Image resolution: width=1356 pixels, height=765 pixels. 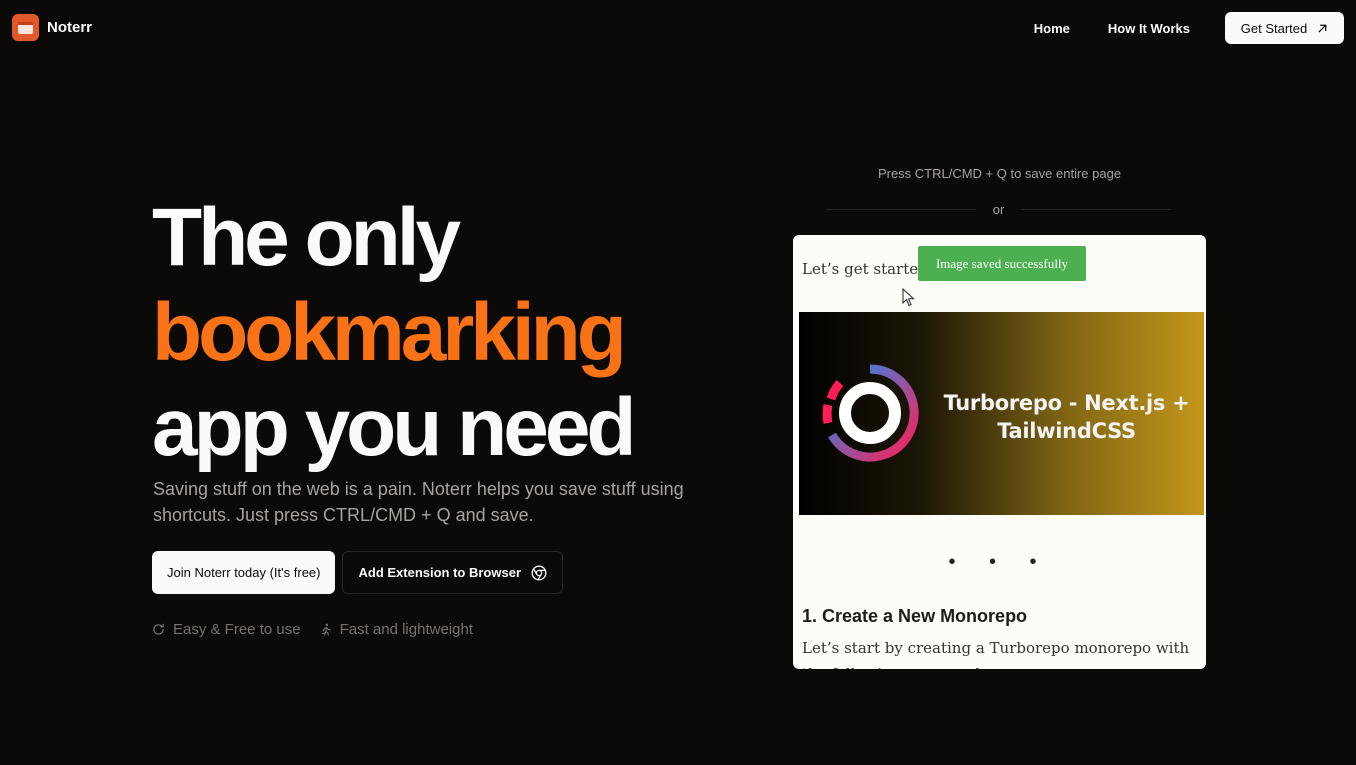 I want to click on hero-title-accent: bookmarking, so click(x=389, y=332).